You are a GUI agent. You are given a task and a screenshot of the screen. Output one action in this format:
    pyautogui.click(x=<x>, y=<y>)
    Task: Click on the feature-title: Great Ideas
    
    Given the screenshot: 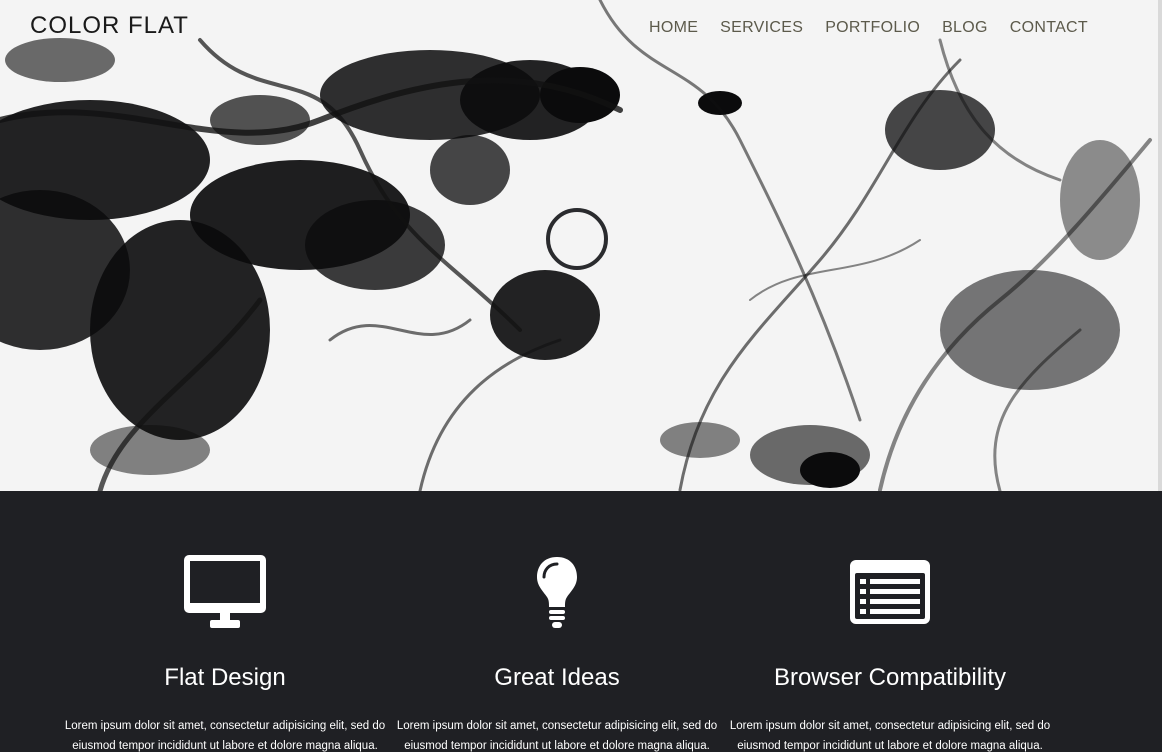 What is the action you would take?
    pyautogui.click(x=557, y=677)
    